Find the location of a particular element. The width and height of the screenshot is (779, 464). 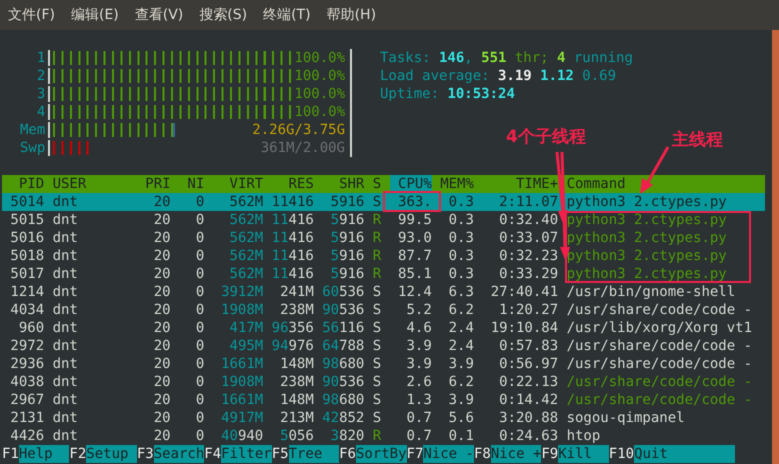

function-key-button: Nice - is located at coordinates (448, 454).